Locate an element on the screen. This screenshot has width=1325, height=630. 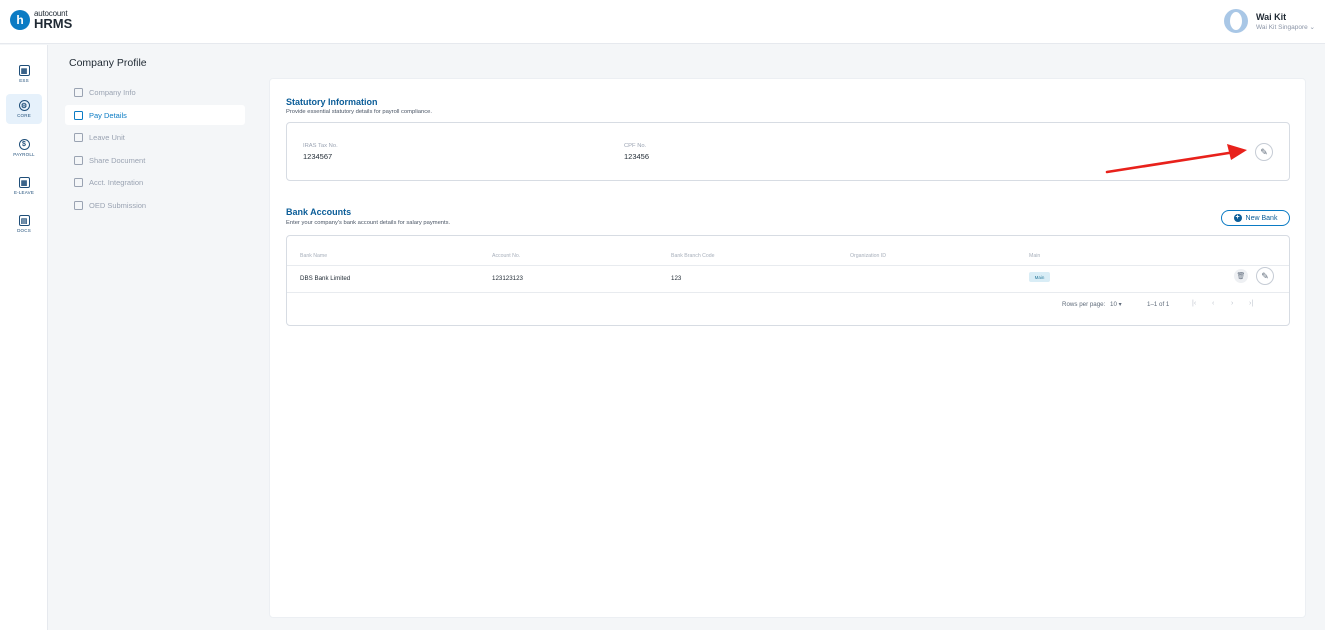
home-icon is located at coordinates (78, 92).